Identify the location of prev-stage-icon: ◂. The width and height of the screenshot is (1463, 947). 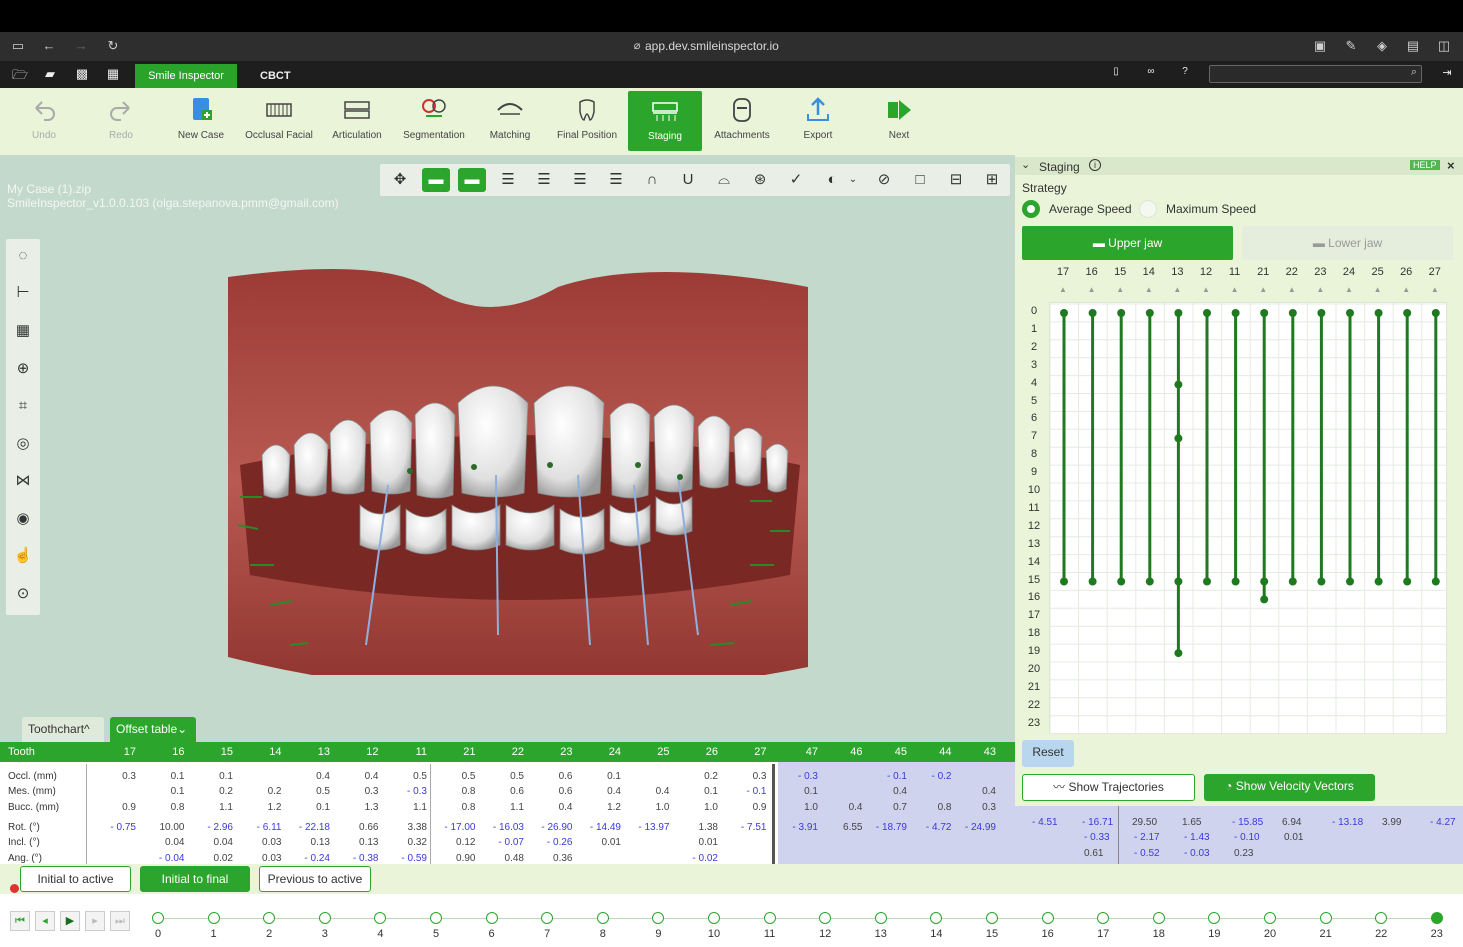
(45, 921).